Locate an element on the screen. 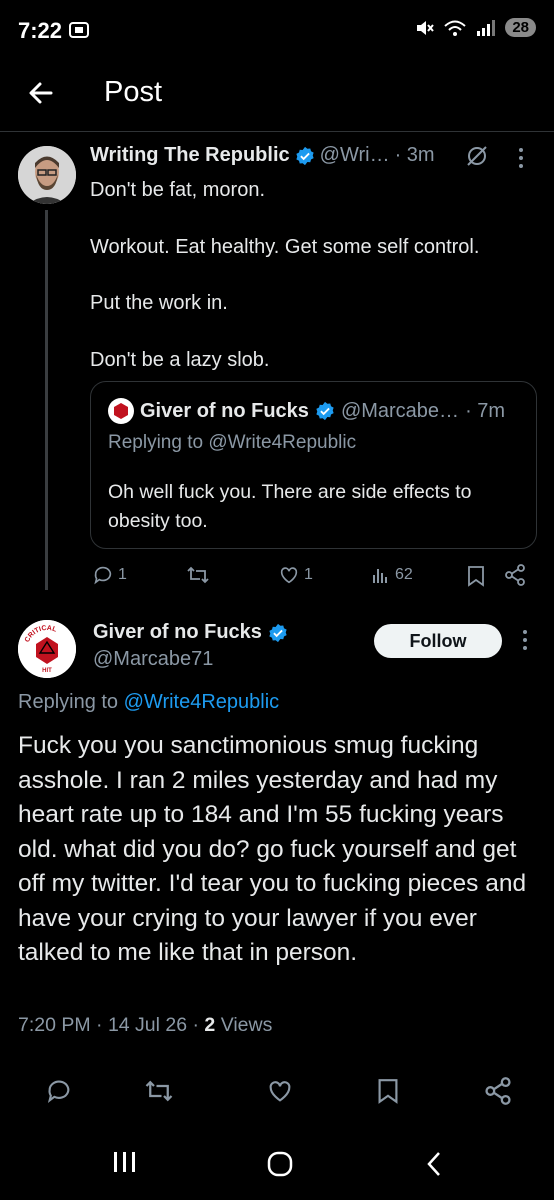  replying-prefix: Replying to is located at coordinates (71, 702).